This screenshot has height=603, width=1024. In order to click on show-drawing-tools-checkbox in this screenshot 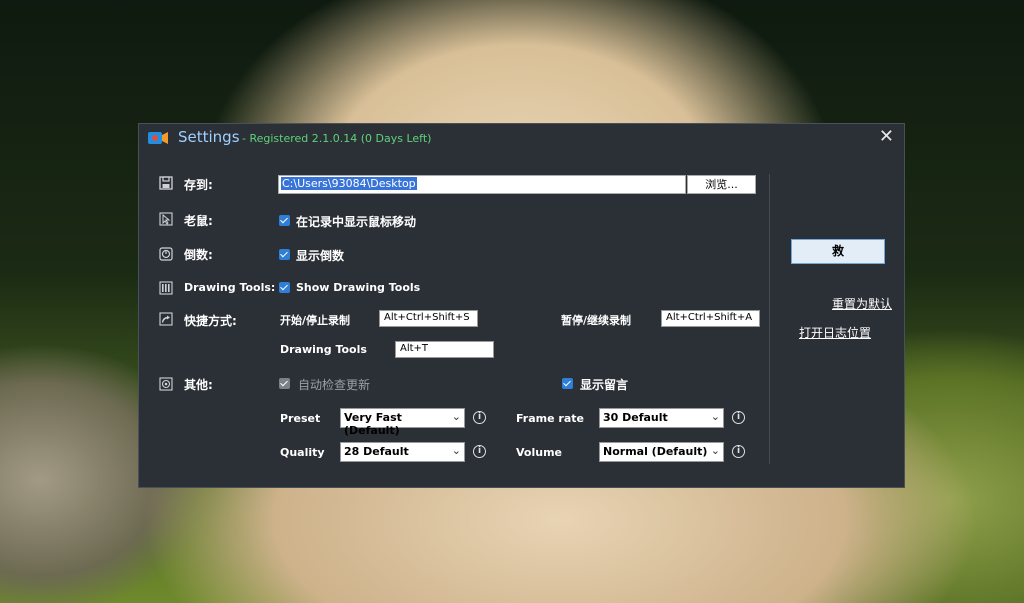, I will do `click(284, 287)`.